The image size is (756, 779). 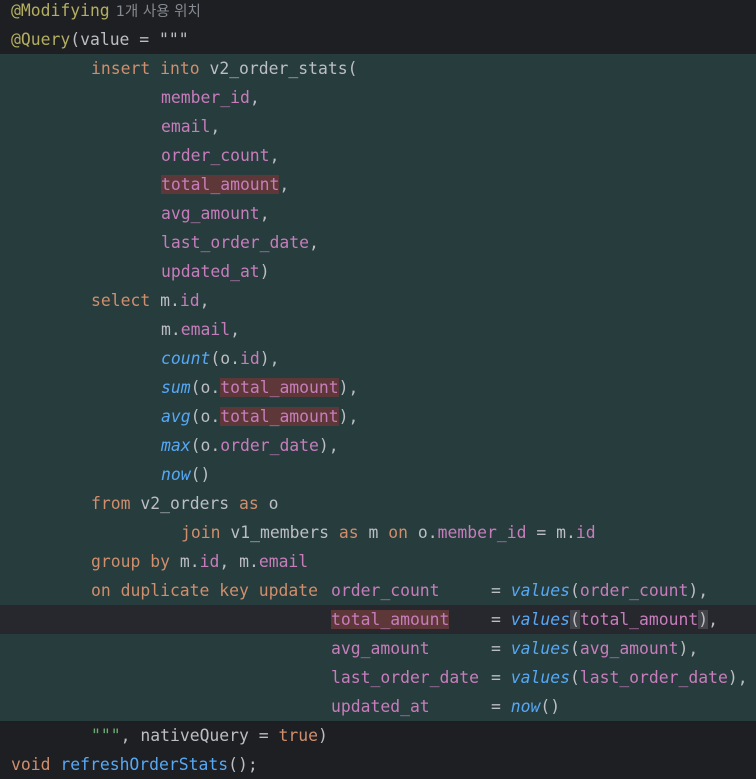 What do you see at coordinates (378, 416) in the screenshot?
I see `code-line-select-item: avg(o.total_amount),` at bounding box center [378, 416].